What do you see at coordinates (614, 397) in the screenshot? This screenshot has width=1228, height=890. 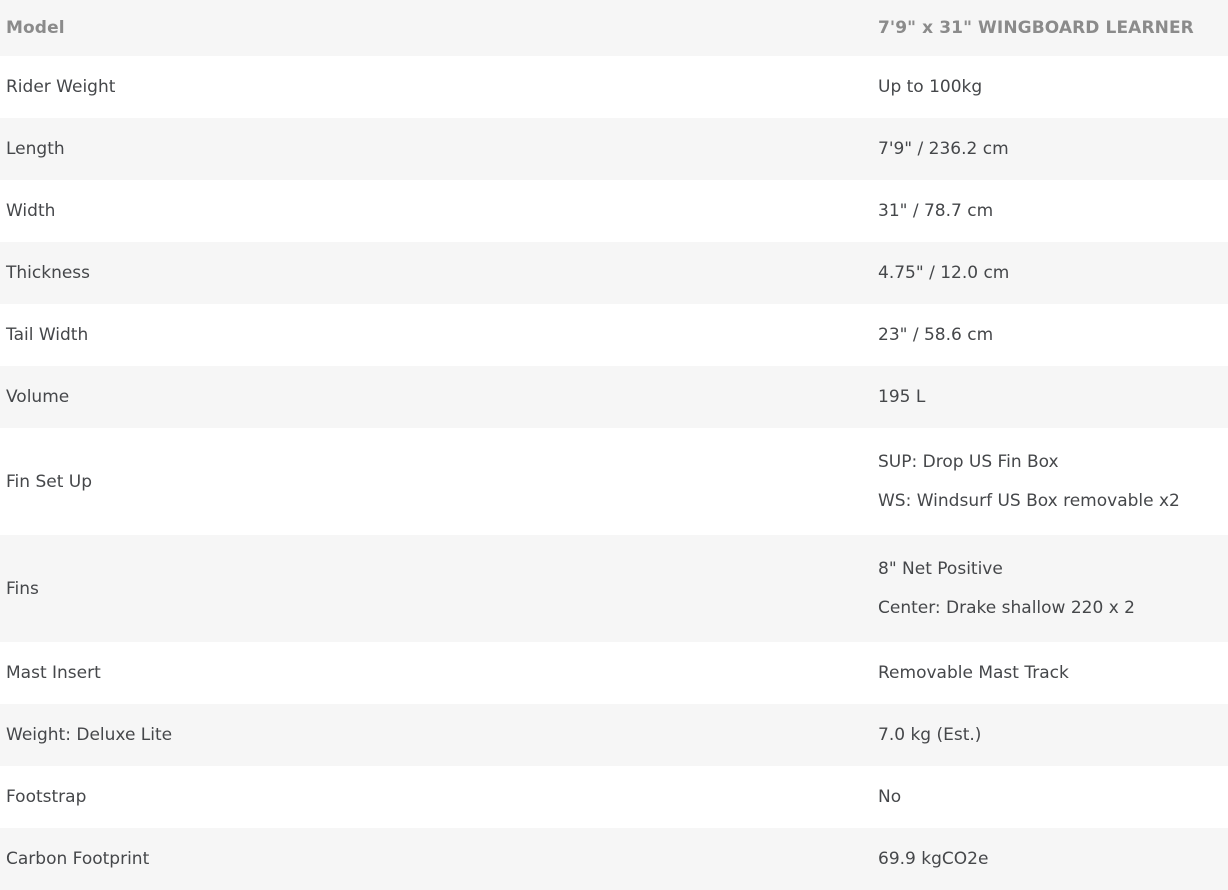 I see `table-row: Volume 195 L` at bounding box center [614, 397].